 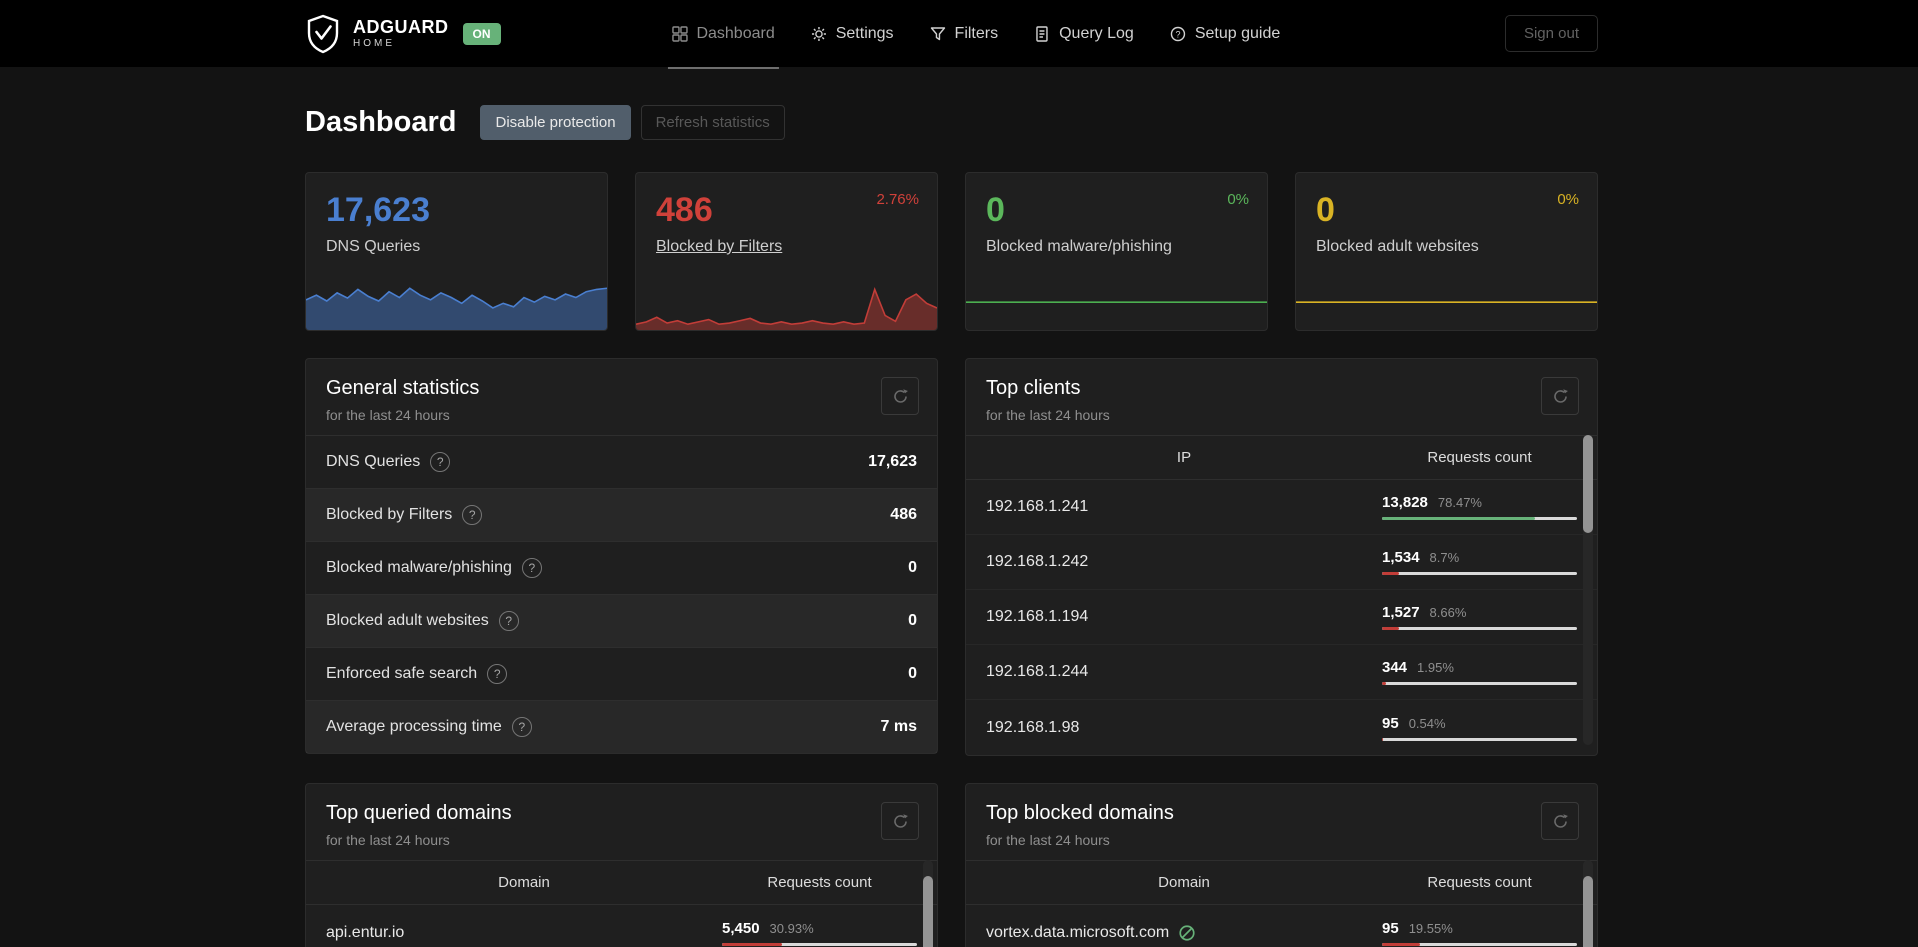 What do you see at coordinates (621, 673) in the screenshot?
I see `stat-row: Enforced safe search 0` at bounding box center [621, 673].